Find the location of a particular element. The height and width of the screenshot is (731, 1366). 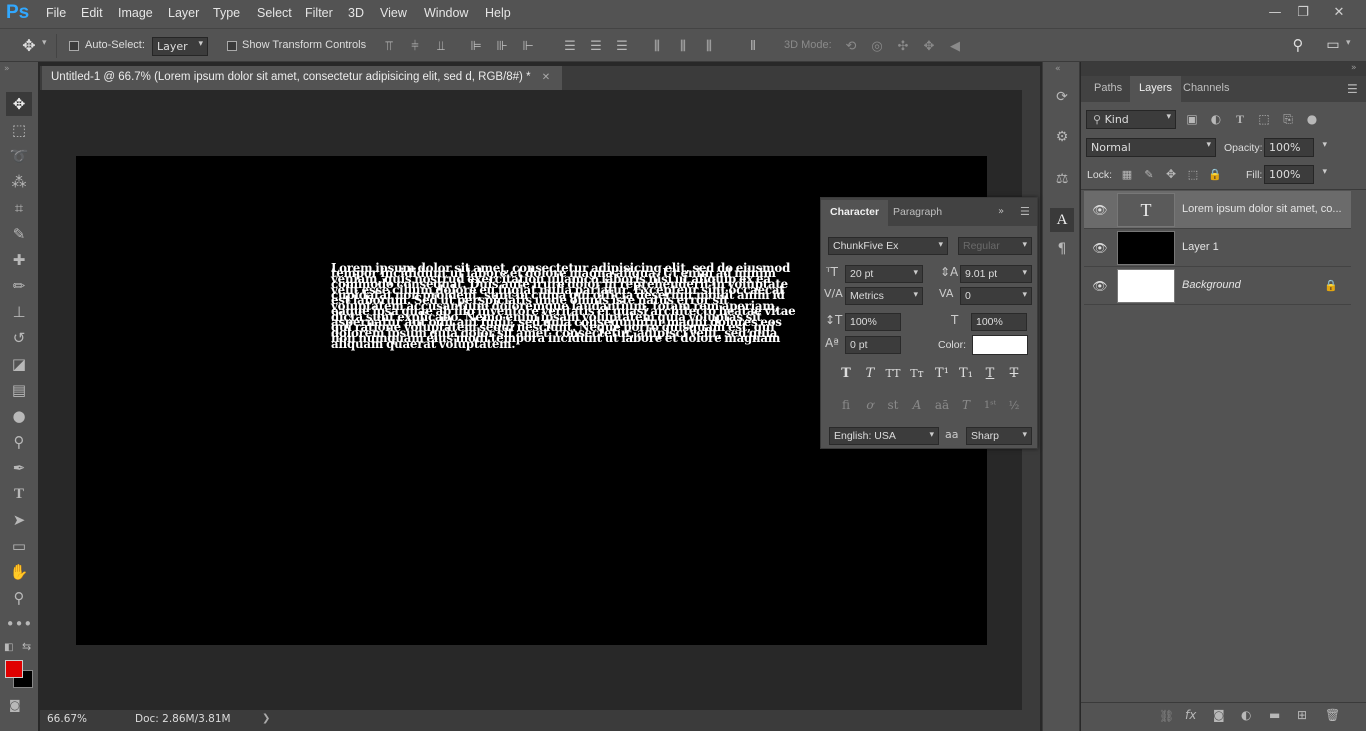

chevron-down-icon: ▾ is located at coordinates (1324, 172).